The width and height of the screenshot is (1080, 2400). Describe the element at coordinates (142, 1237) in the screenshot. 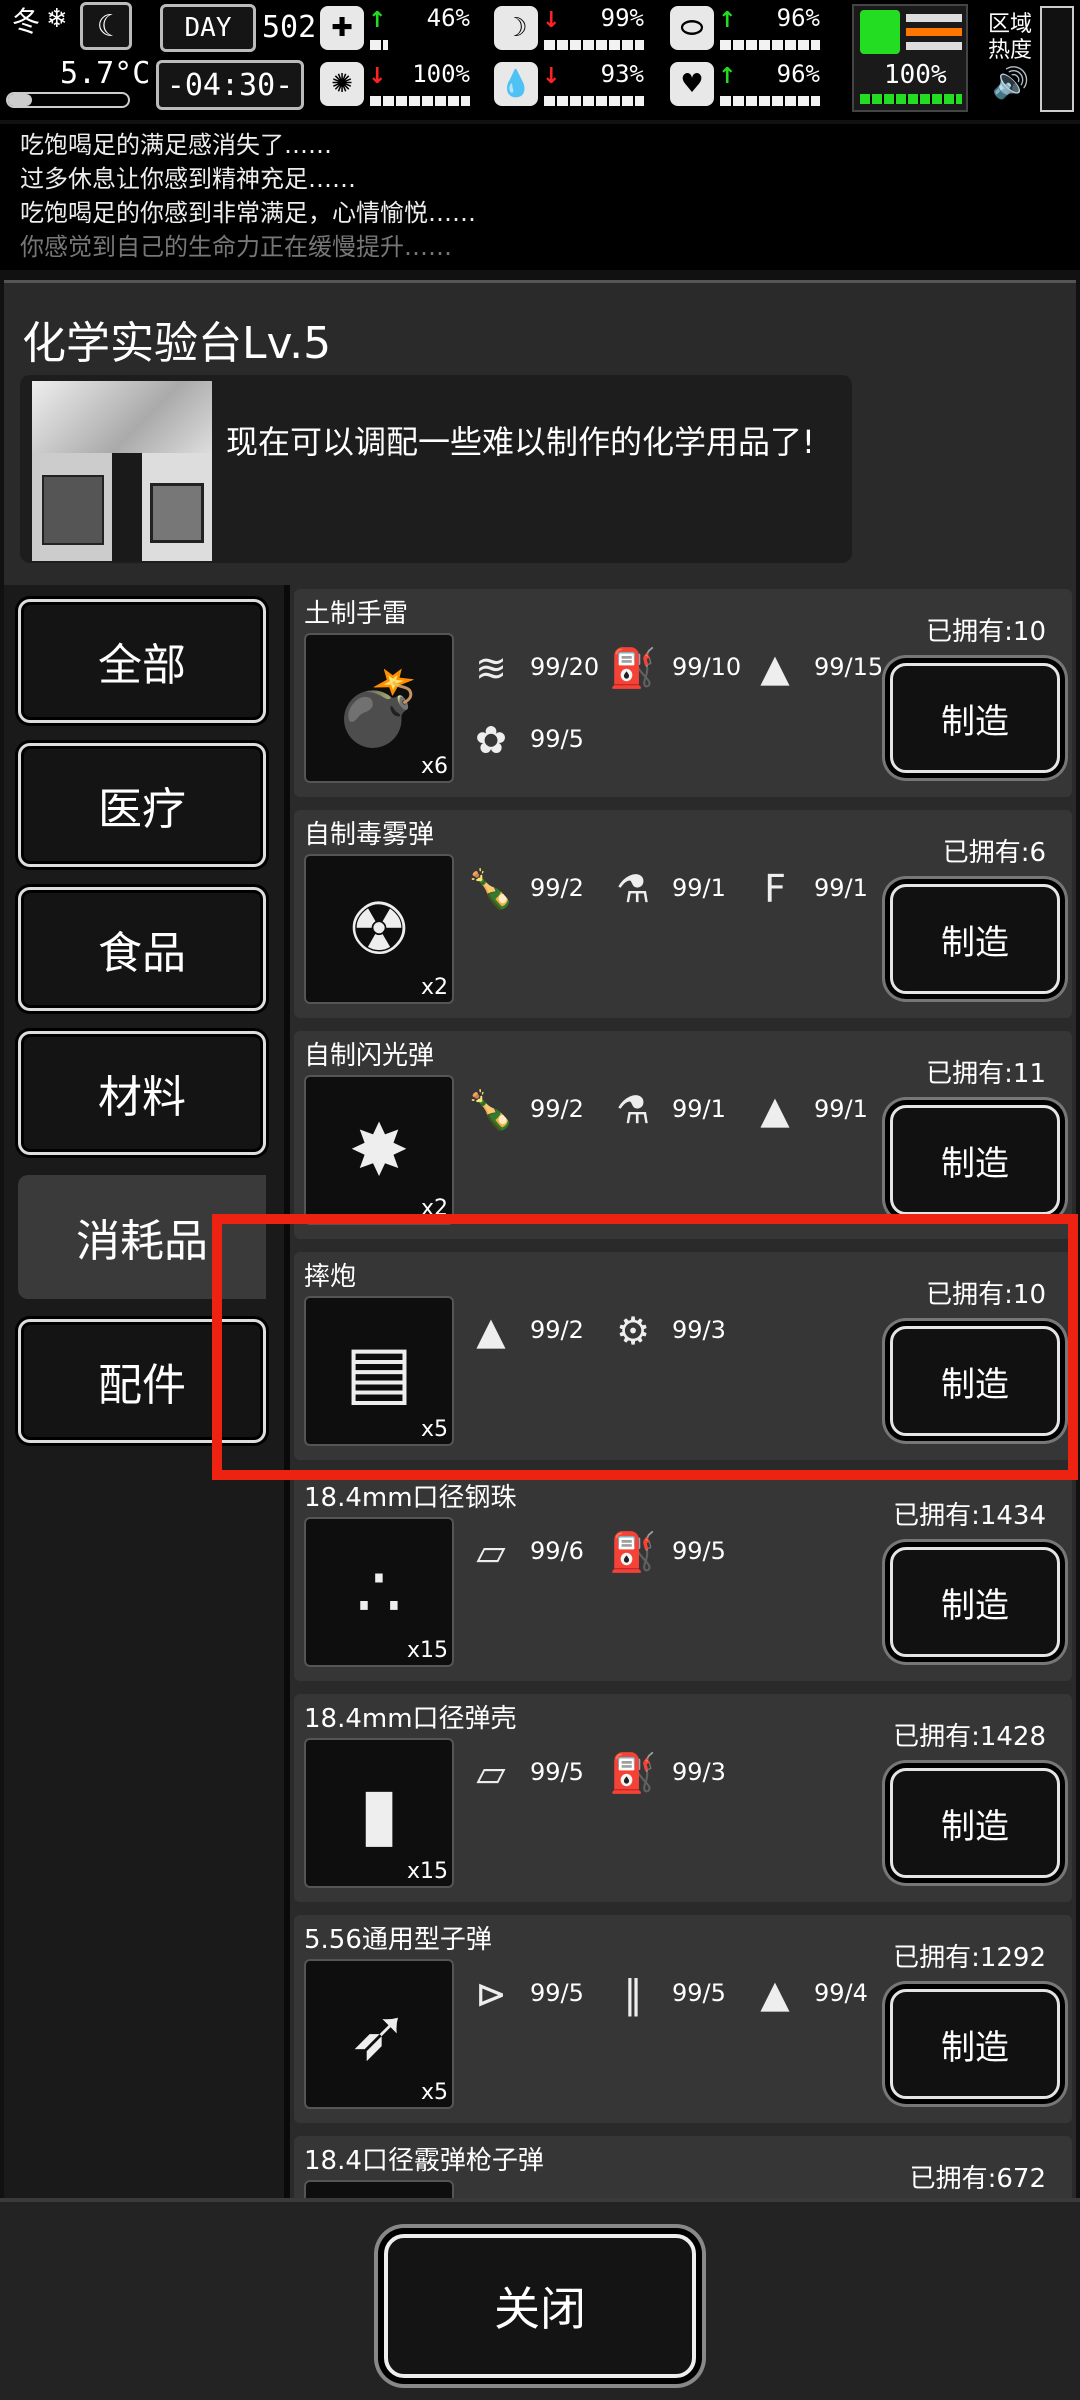

I see `category-consumables: 消耗品` at that location.